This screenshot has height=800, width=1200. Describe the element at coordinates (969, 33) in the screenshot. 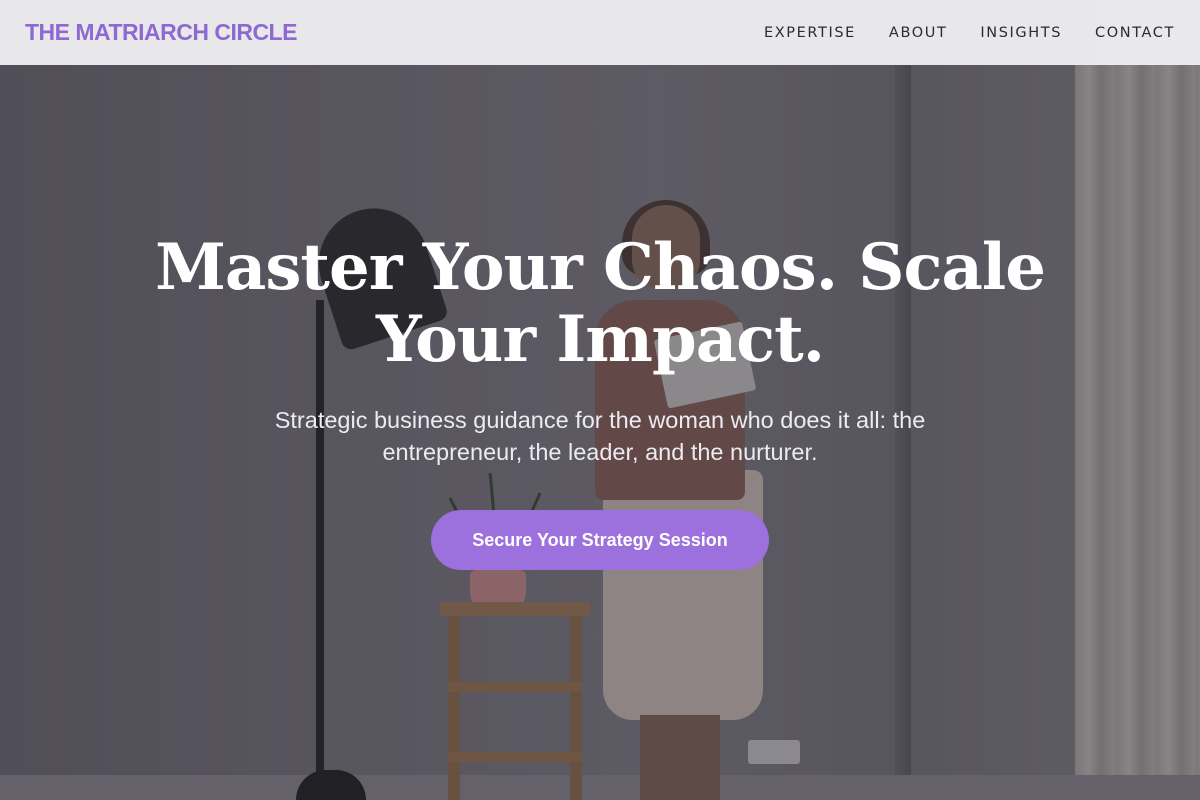

I see `main-nav: EXPERTISE ABOUT INSIGHTS CONTACT` at that location.